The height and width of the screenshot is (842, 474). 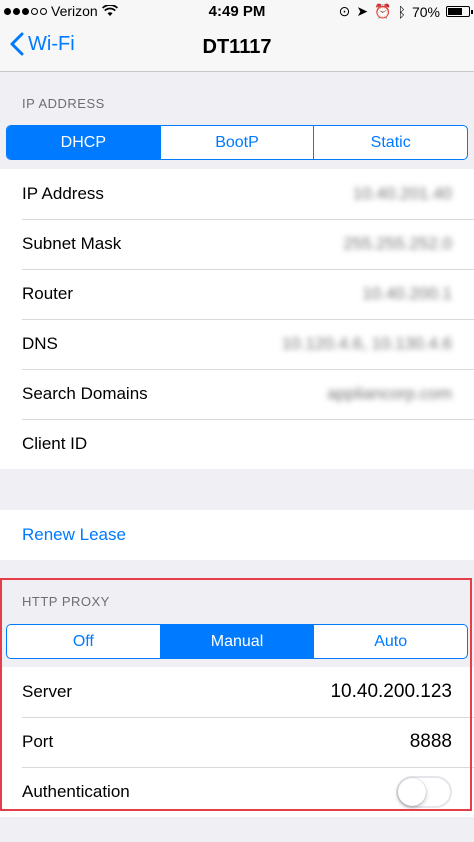 I want to click on battery-icon, so click(x=459, y=11).